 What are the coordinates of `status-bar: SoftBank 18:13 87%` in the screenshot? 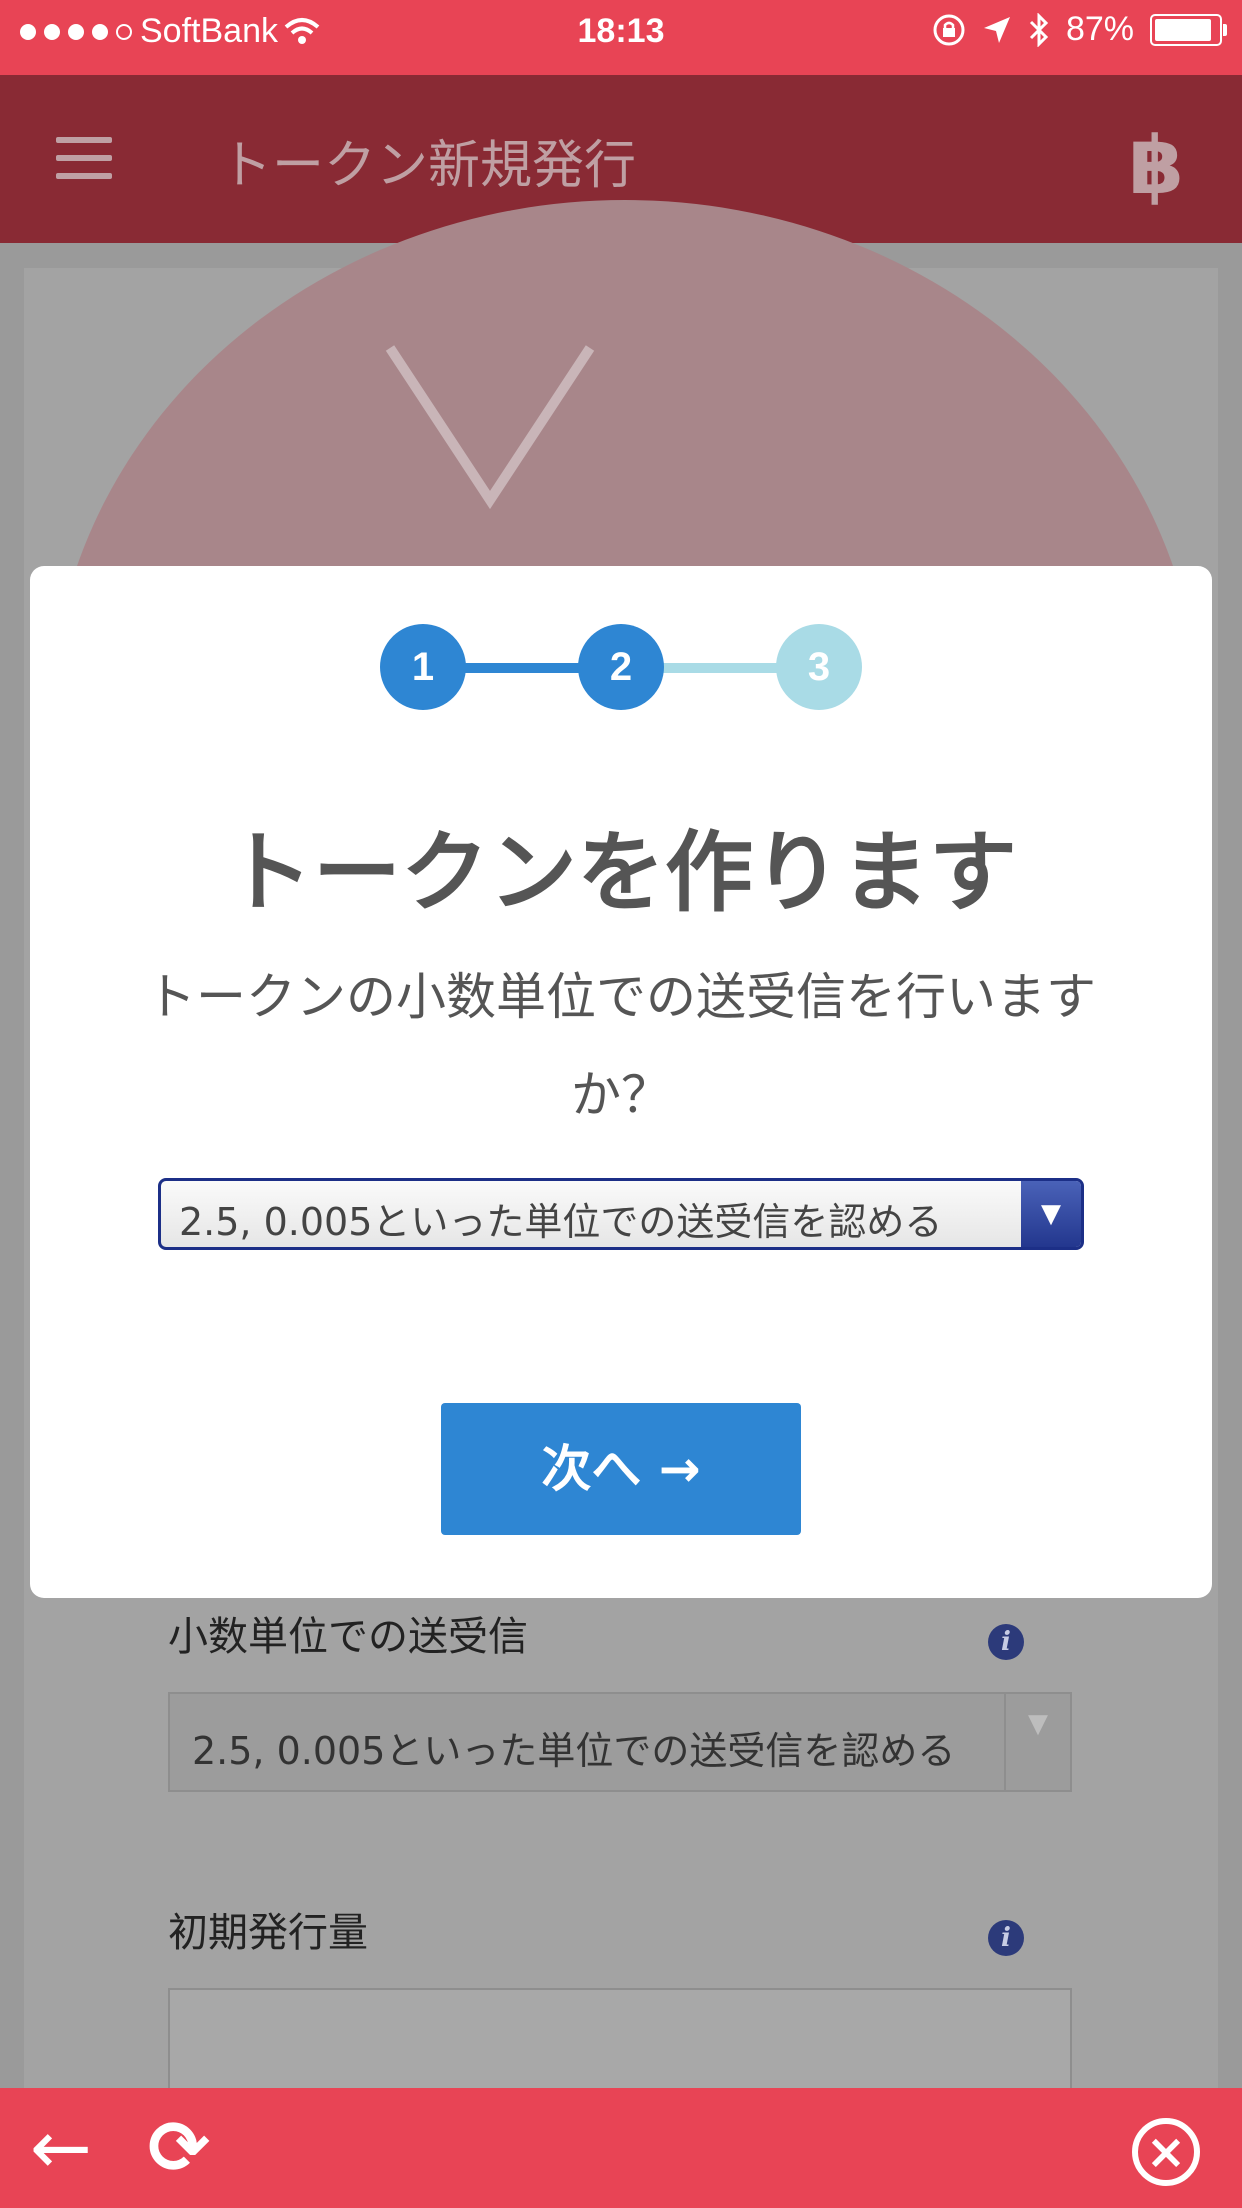 It's located at (621, 37).